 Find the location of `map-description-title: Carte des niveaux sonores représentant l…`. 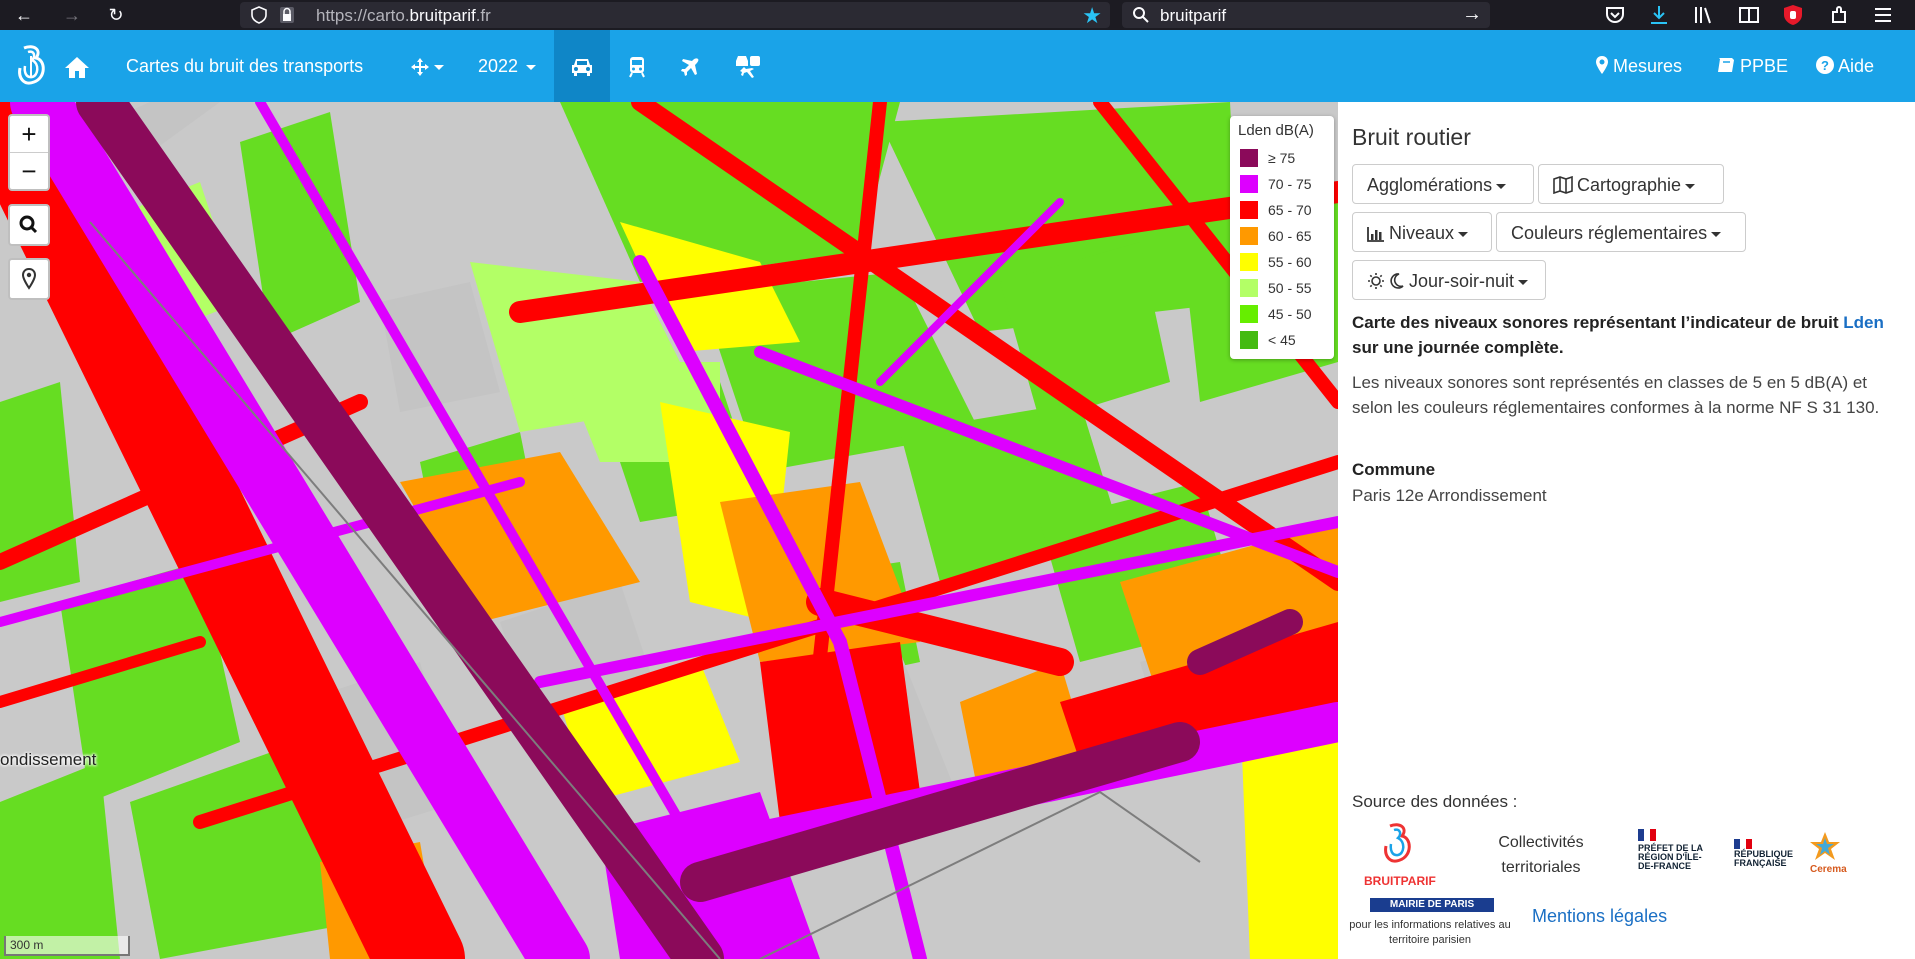

map-description-title: Carte des niveaux sonores représentant l… is located at coordinates (1618, 335).